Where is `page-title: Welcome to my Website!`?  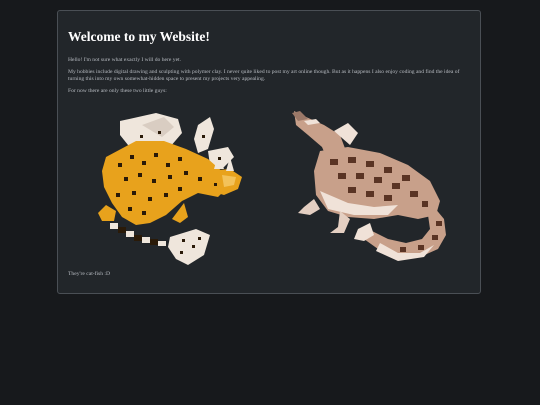
page-title: Welcome to my Website! is located at coordinates (139, 36).